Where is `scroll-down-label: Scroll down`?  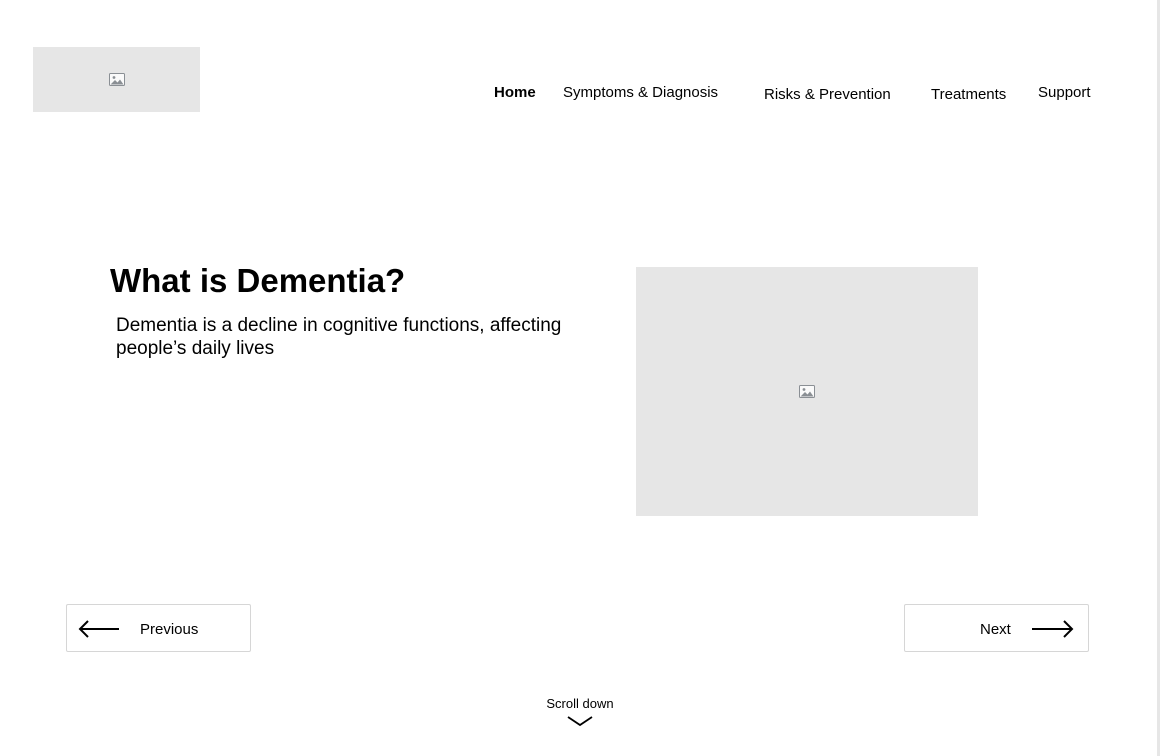 scroll-down-label: Scroll down is located at coordinates (580, 703).